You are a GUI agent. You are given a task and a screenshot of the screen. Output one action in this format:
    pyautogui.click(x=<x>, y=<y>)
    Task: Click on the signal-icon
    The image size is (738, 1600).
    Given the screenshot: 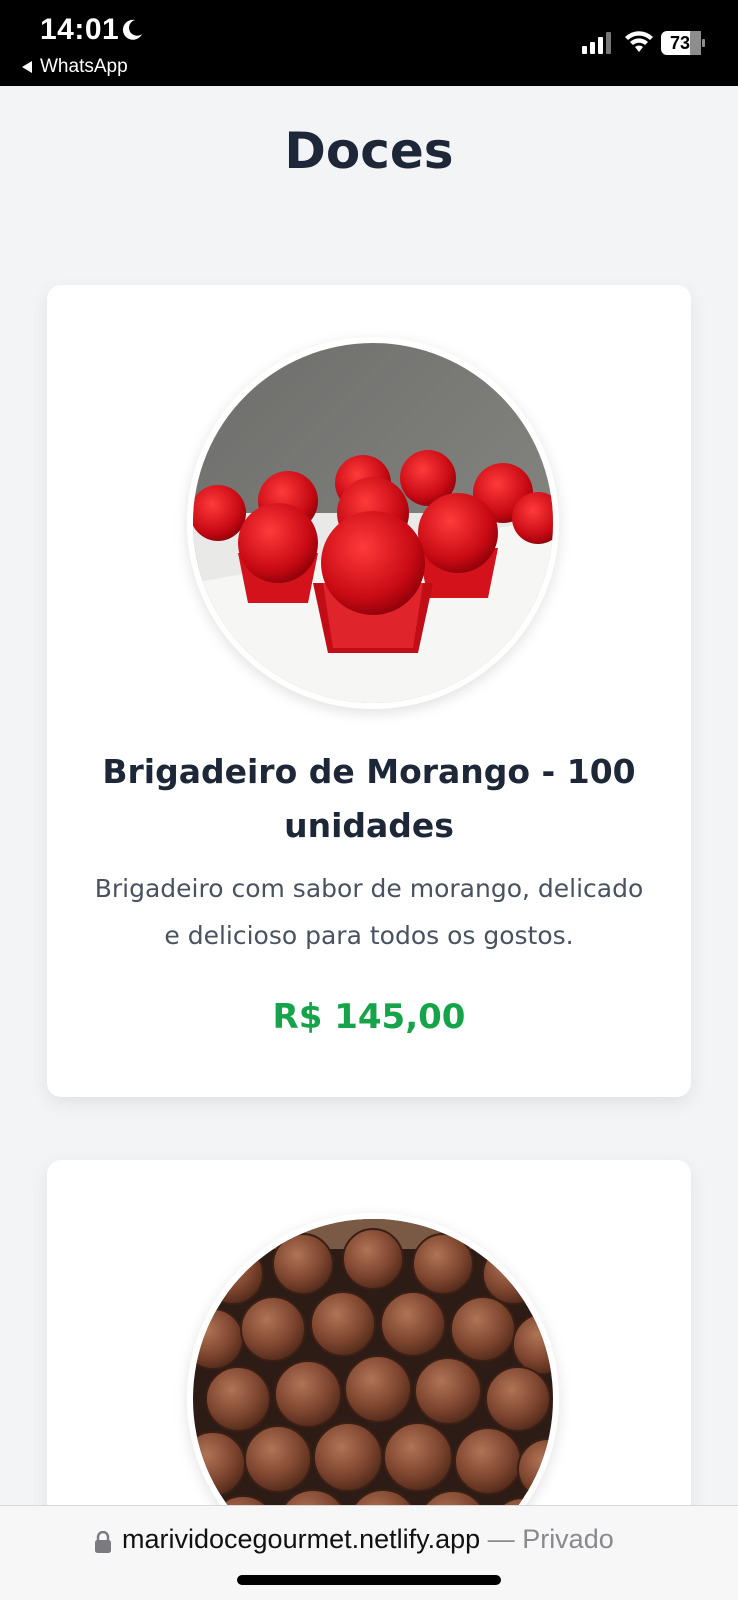 What is the action you would take?
    pyautogui.click(x=596, y=43)
    